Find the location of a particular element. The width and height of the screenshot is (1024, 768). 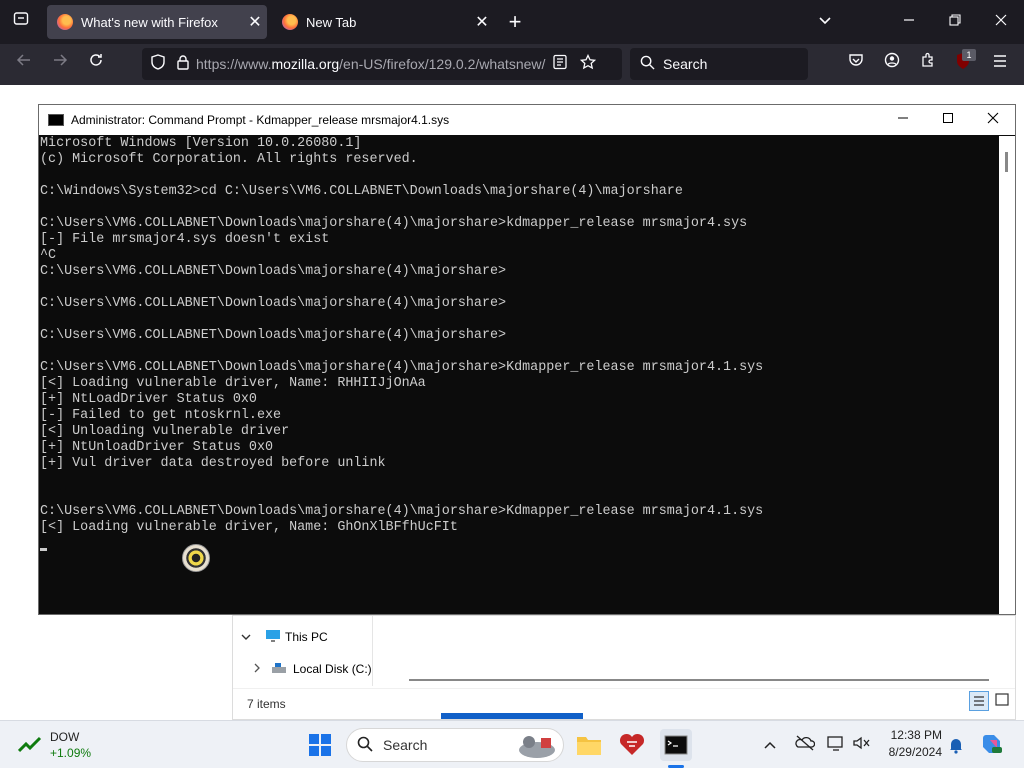

tab-whats-new: What's new with Firefox ✕ is located at coordinates (157, 22).